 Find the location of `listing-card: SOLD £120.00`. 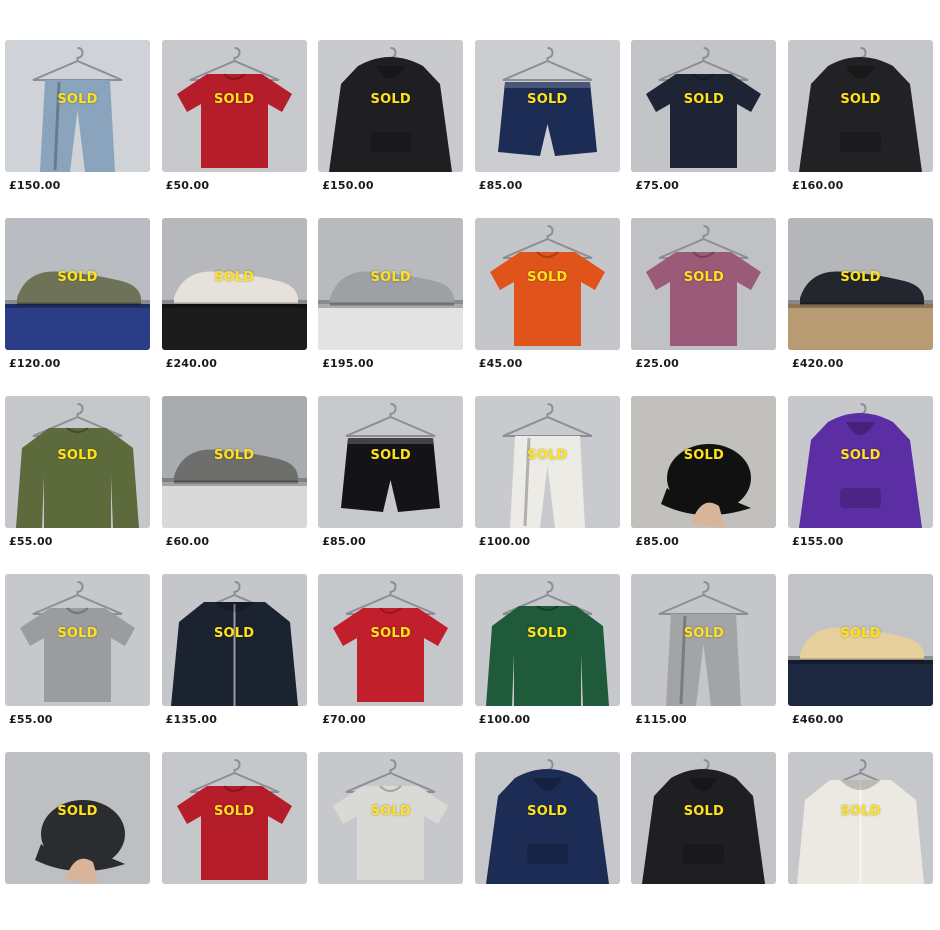

listing-card: SOLD £120.00 is located at coordinates (77, 307).